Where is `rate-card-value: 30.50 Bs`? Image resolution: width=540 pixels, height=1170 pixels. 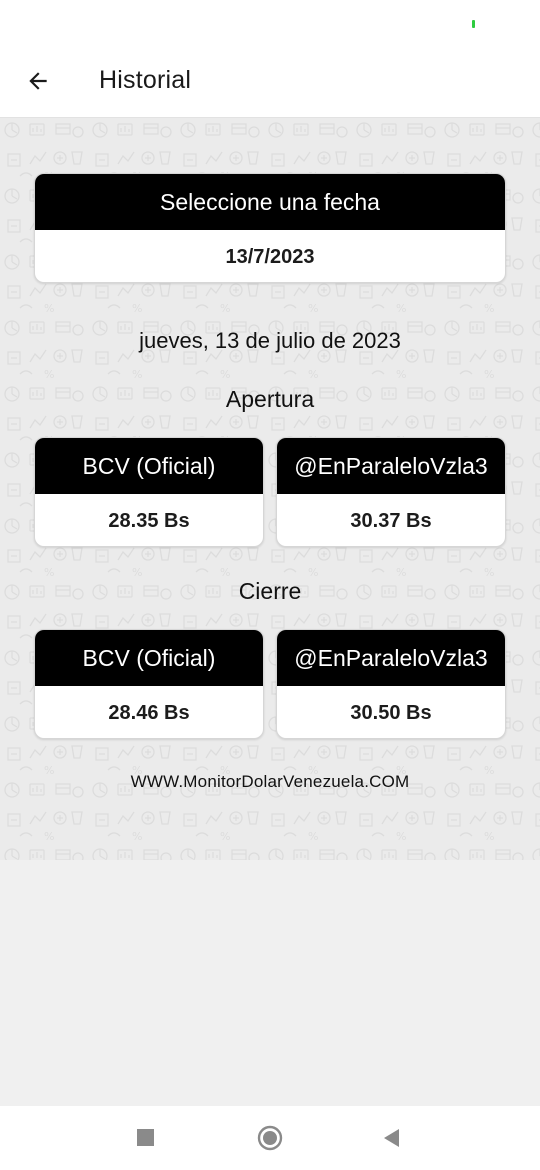 rate-card-value: 30.50 Bs is located at coordinates (391, 712).